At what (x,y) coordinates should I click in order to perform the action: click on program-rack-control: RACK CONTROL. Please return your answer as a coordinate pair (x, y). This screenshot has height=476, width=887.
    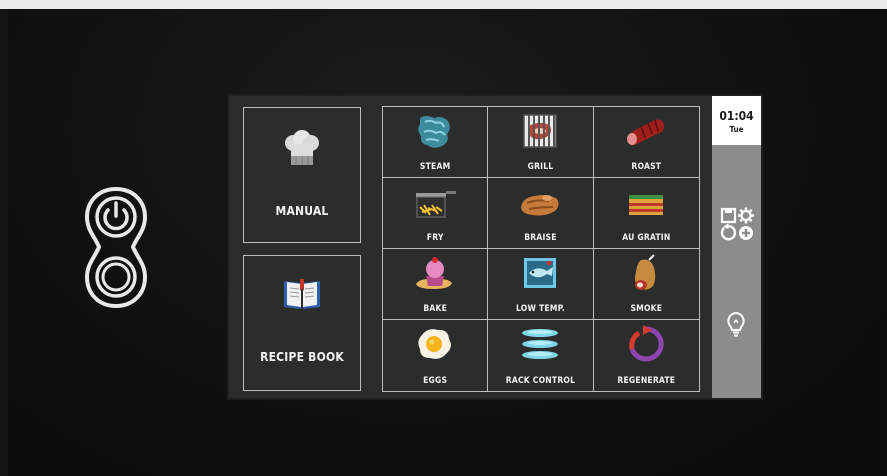
    Looking at the image, I should click on (541, 355).